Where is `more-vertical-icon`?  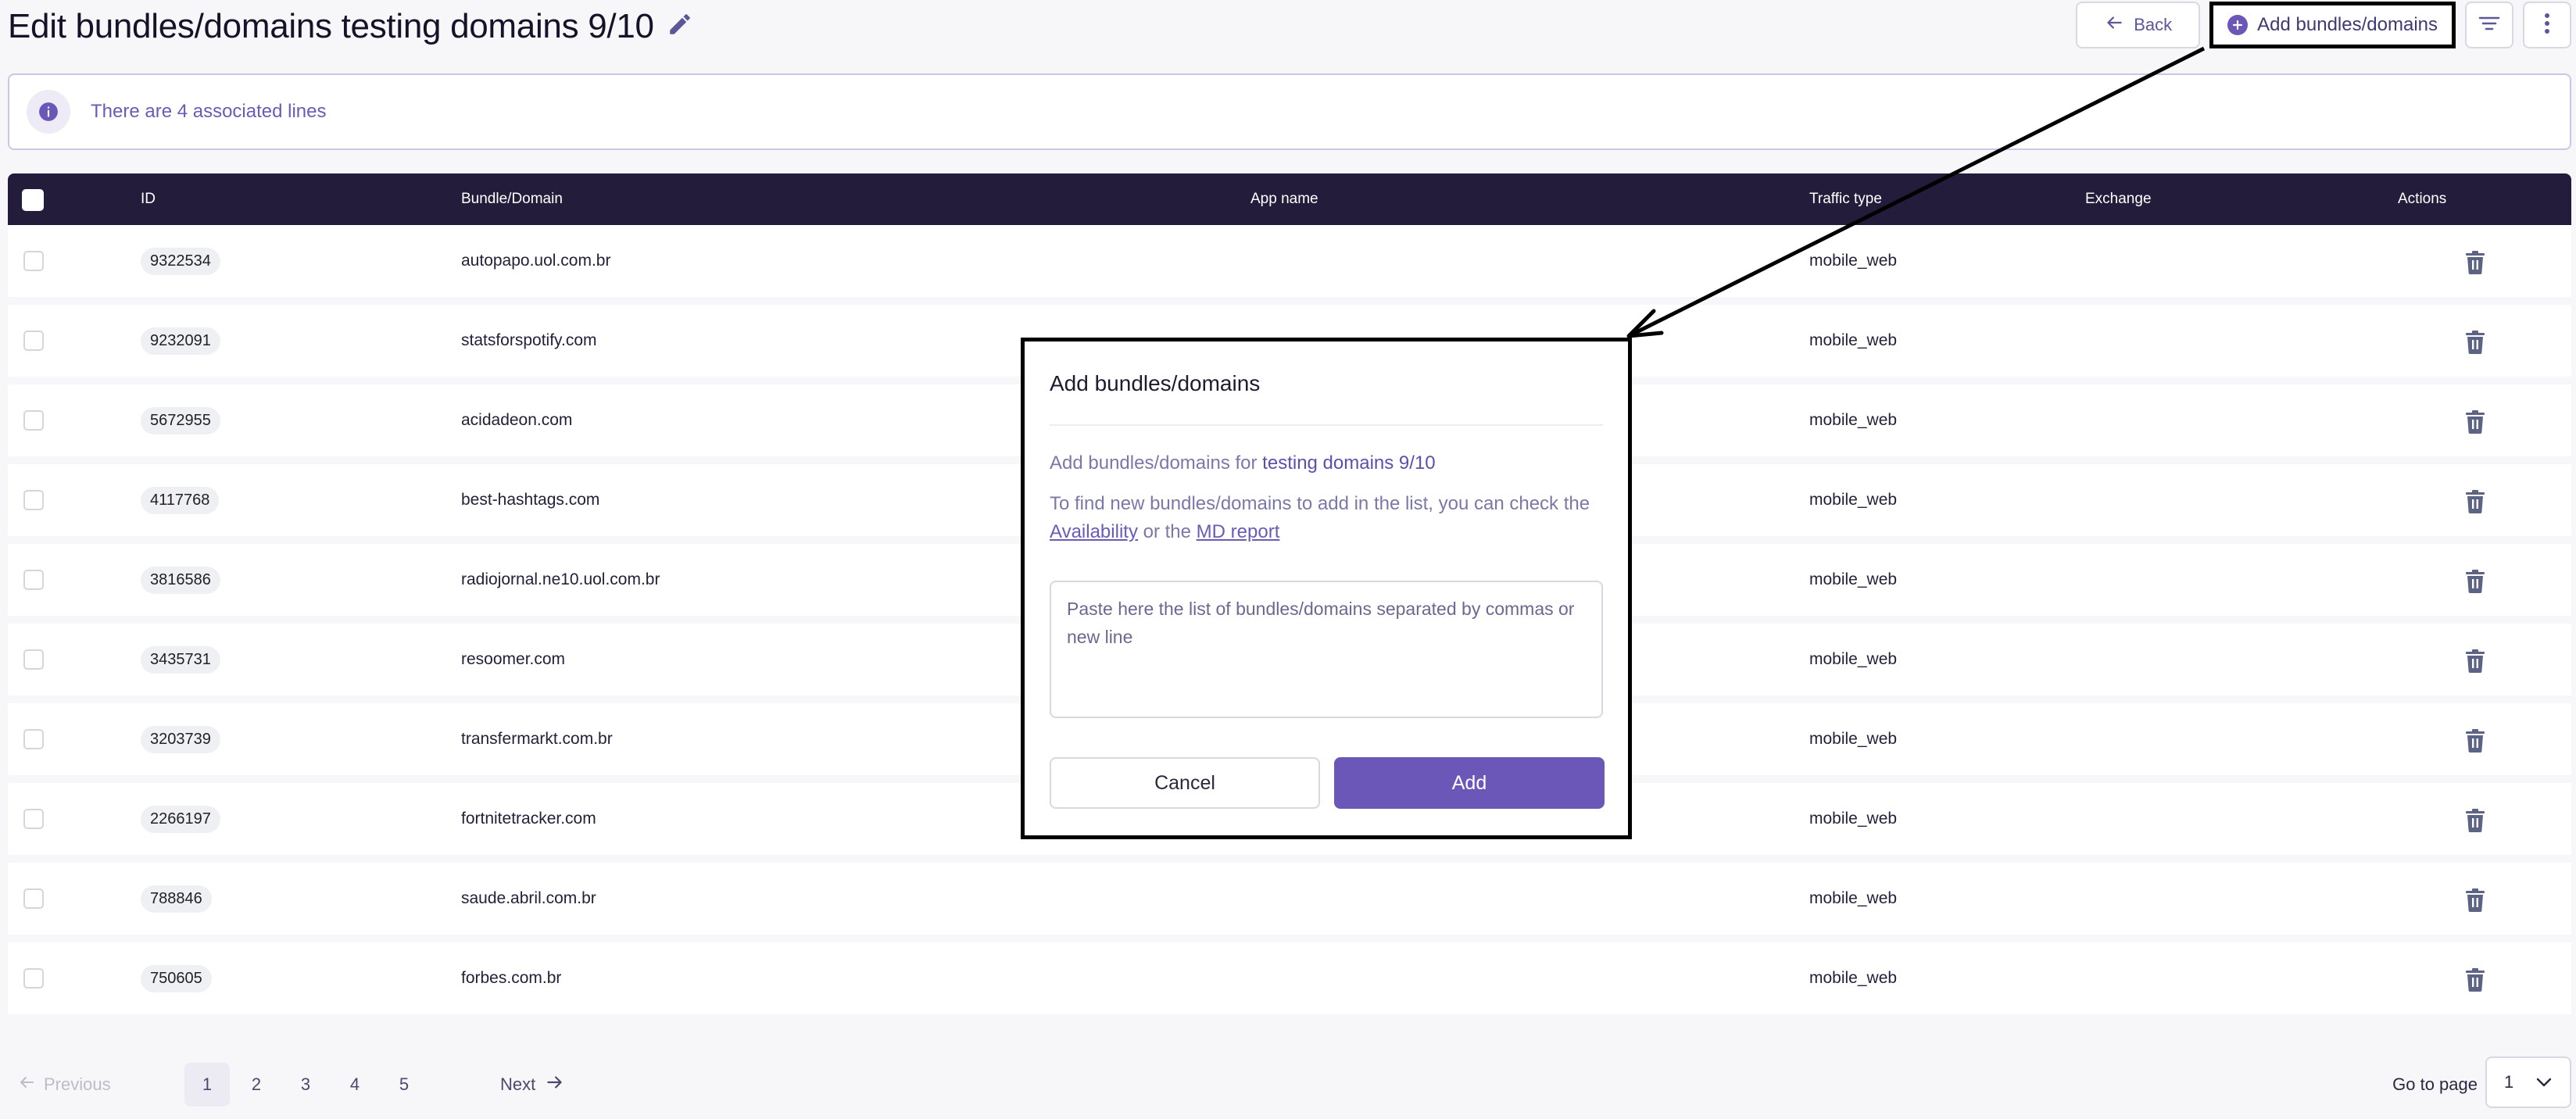 more-vertical-icon is located at coordinates (2547, 25).